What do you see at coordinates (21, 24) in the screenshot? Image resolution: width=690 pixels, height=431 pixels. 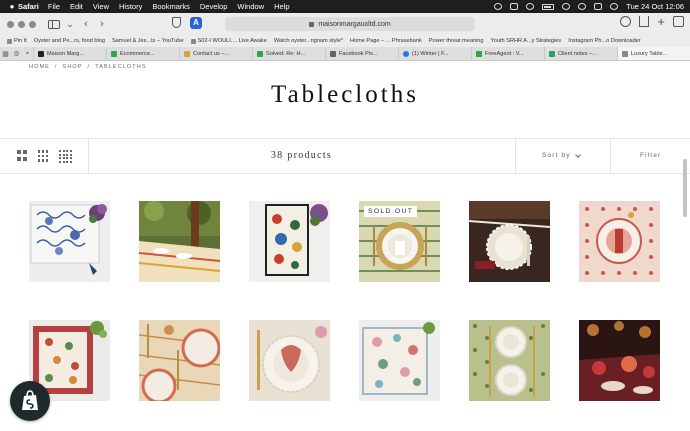 I see `minimize-window-button` at bounding box center [21, 24].